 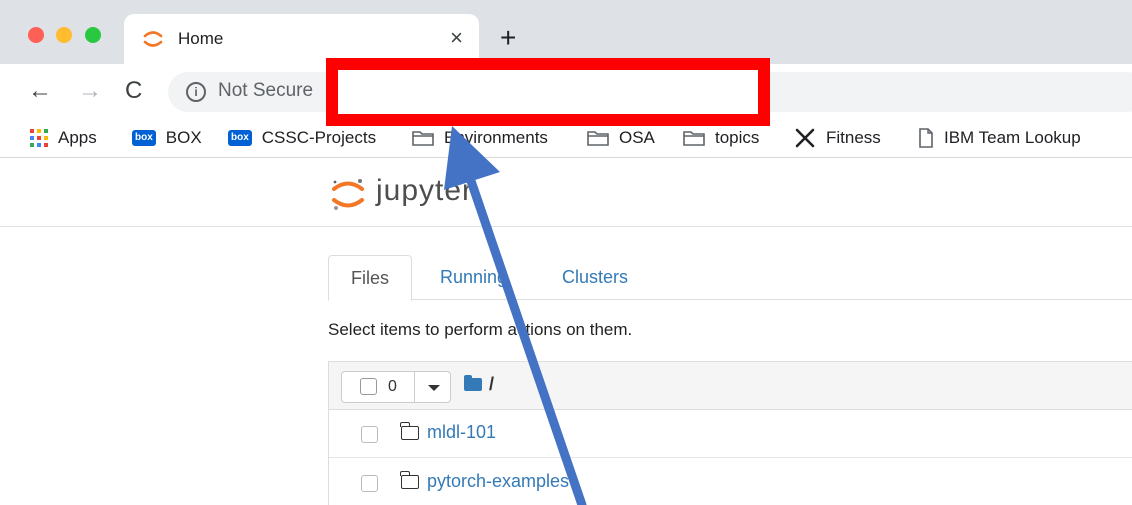 I want to click on fork-knife-icon, so click(x=805, y=138).